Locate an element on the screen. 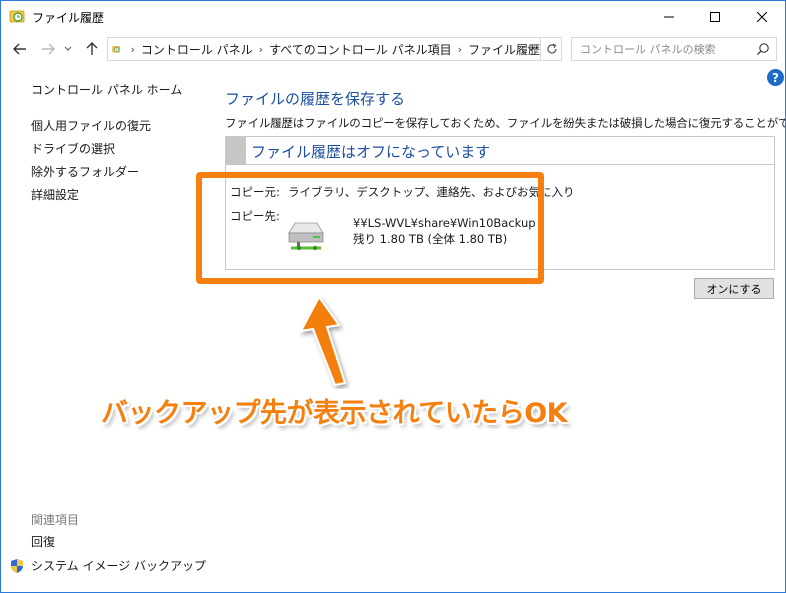 The width and height of the screenshot is (786, 593). address-bar: › コントロール パネル › すべてのコントロール パネル項目 › ファイル履歴 is located at coordinates (324, 49).